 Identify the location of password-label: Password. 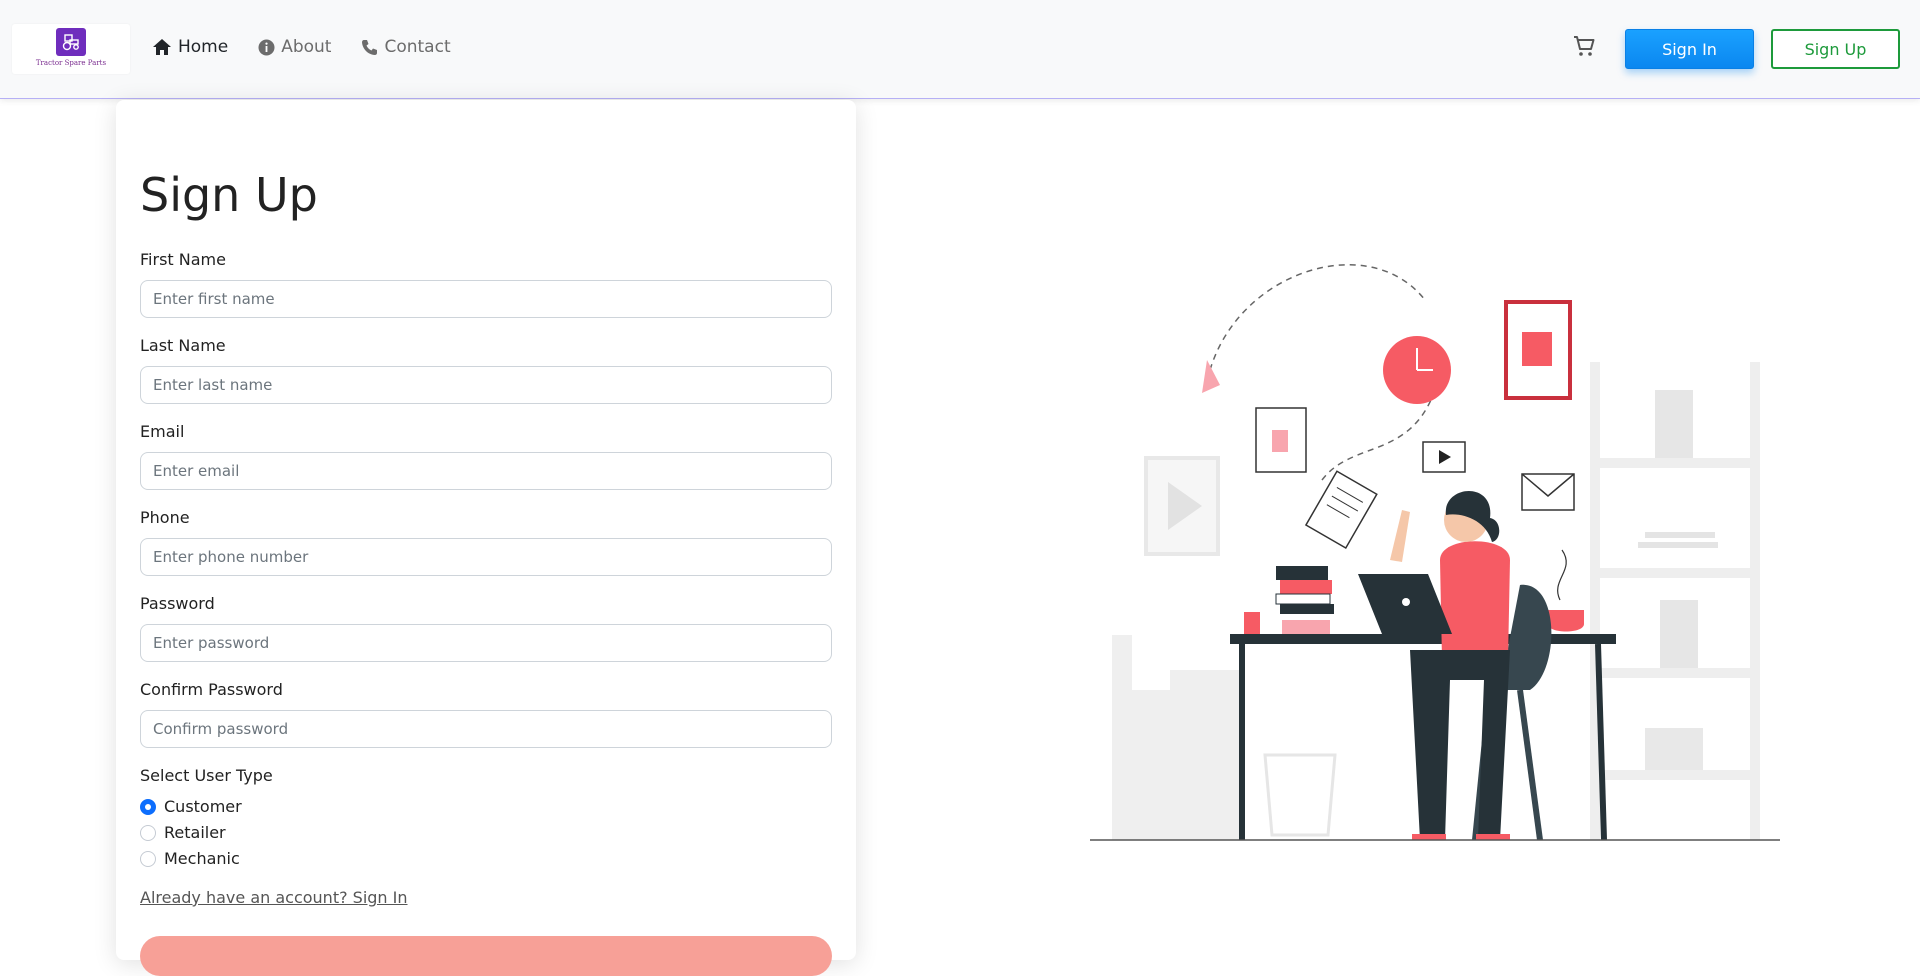
(177, 603).